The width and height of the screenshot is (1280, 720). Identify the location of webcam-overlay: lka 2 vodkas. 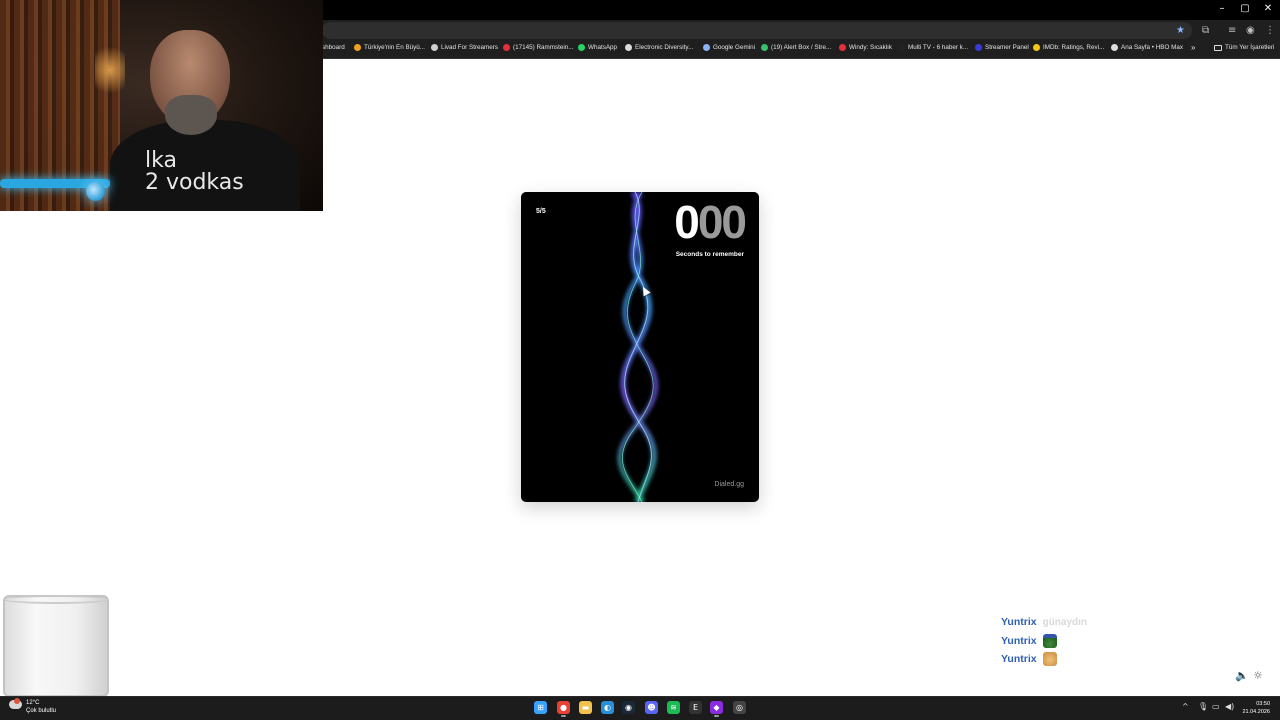
(161, 105).